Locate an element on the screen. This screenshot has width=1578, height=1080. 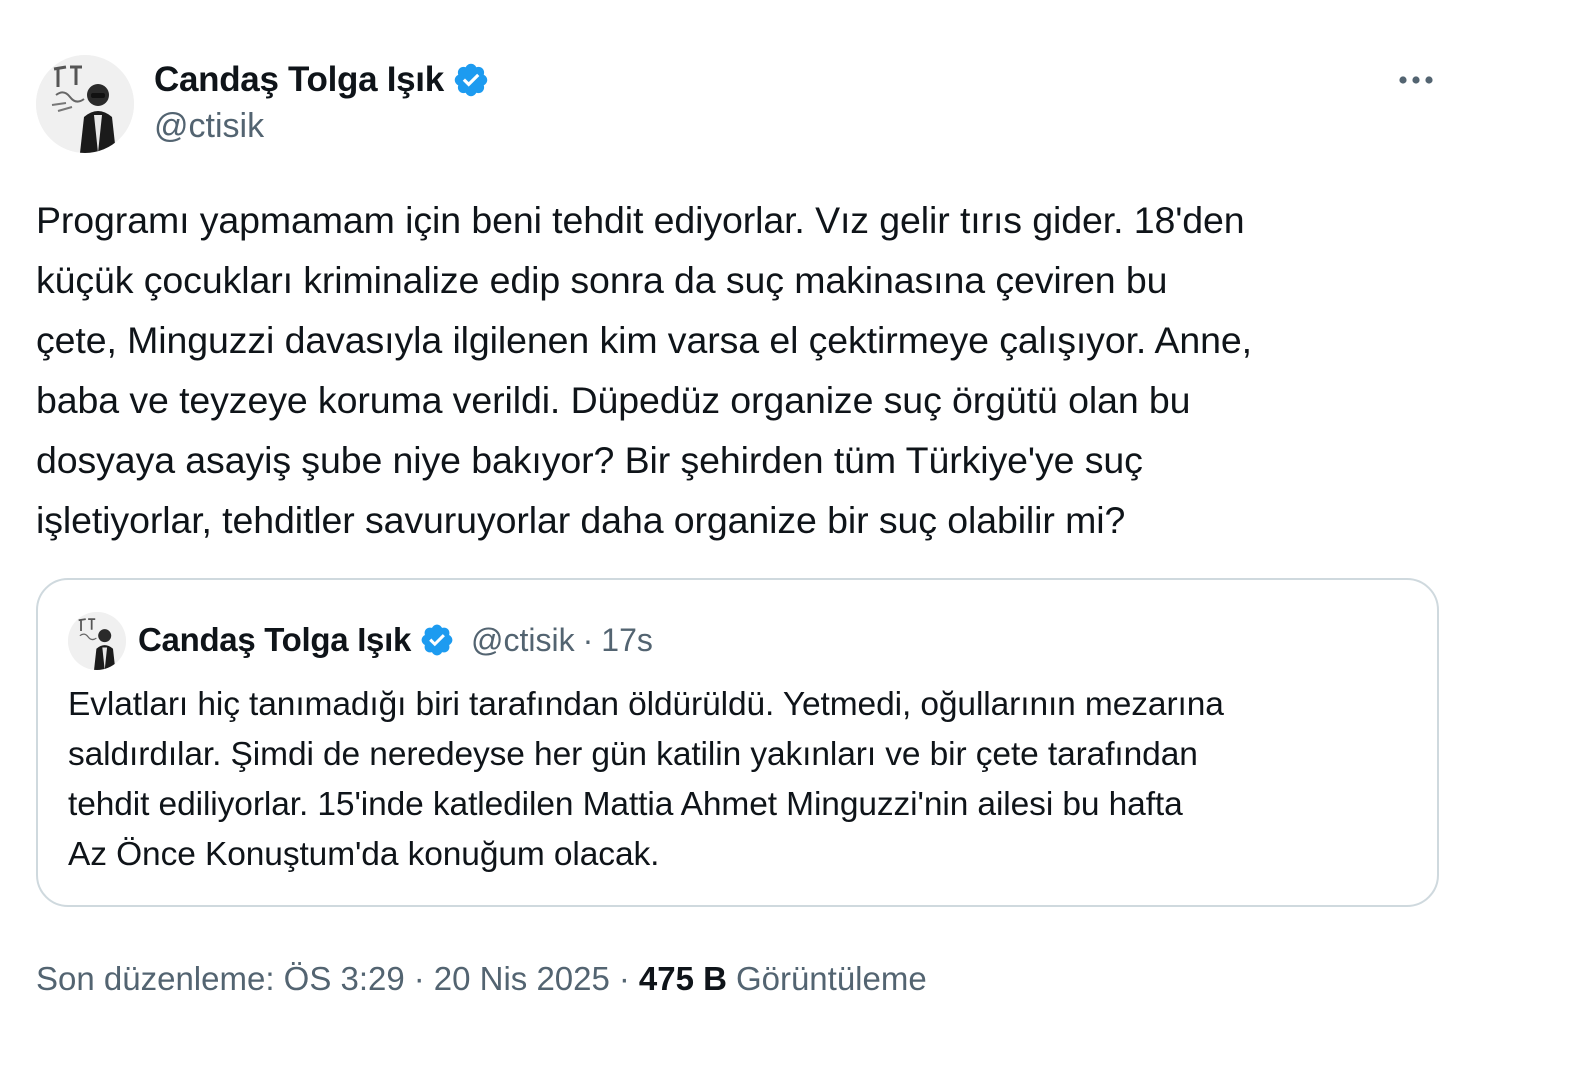
more-options-button is located at coordinates (1416, 80).